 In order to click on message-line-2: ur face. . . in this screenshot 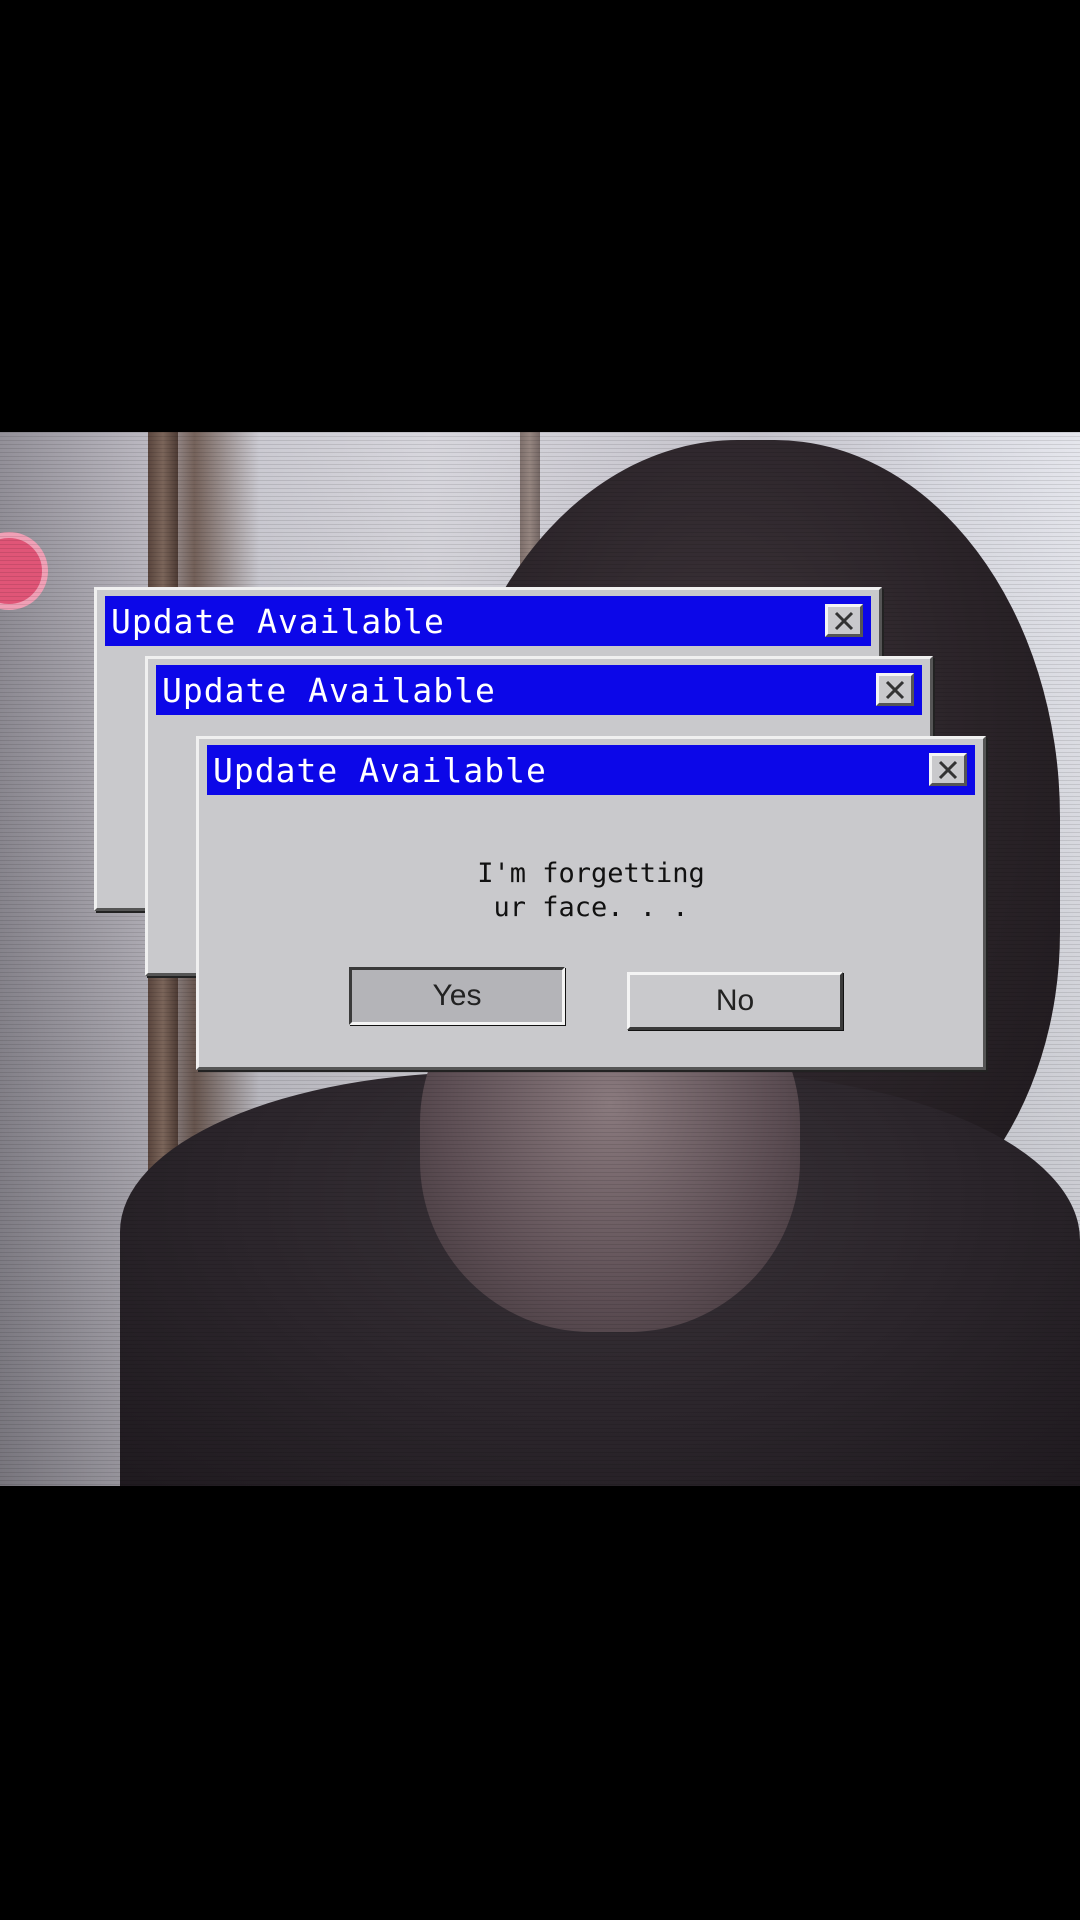, I will do `click(591, 907)`.